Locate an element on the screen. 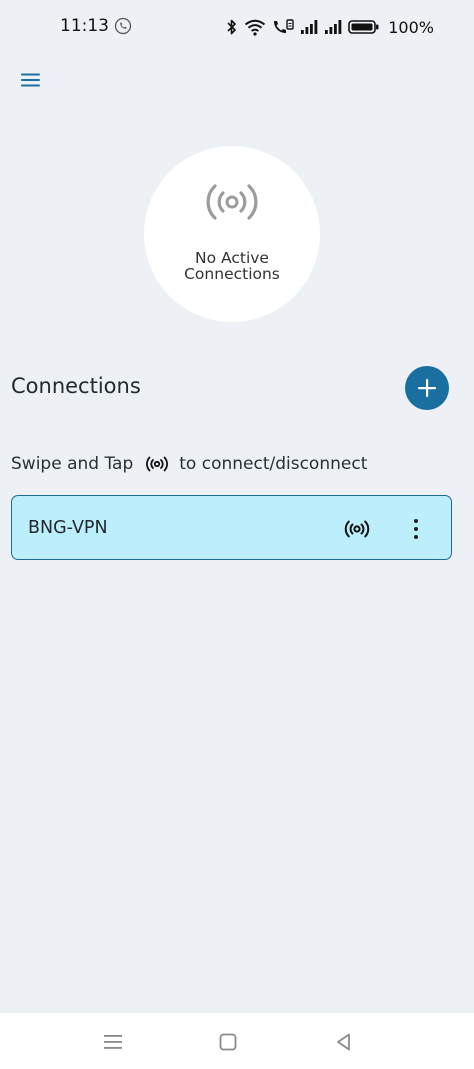 The image size is (474, 1069). status-icons: 100% is located at coordinates (330, 27).